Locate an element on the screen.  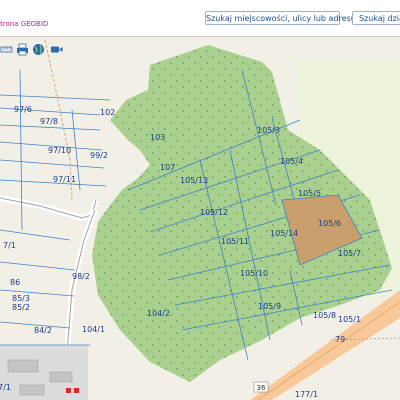
parcel-label: 105/4 is located at coordinates (291, 161).